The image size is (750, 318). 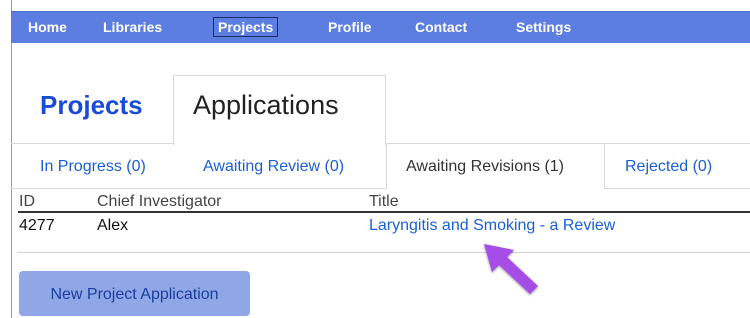 What do you see at coordinates (93, 167) in the screenshot?
I see `subtab-in-progress: In Progress (0)` at bounding box center [93, 167].